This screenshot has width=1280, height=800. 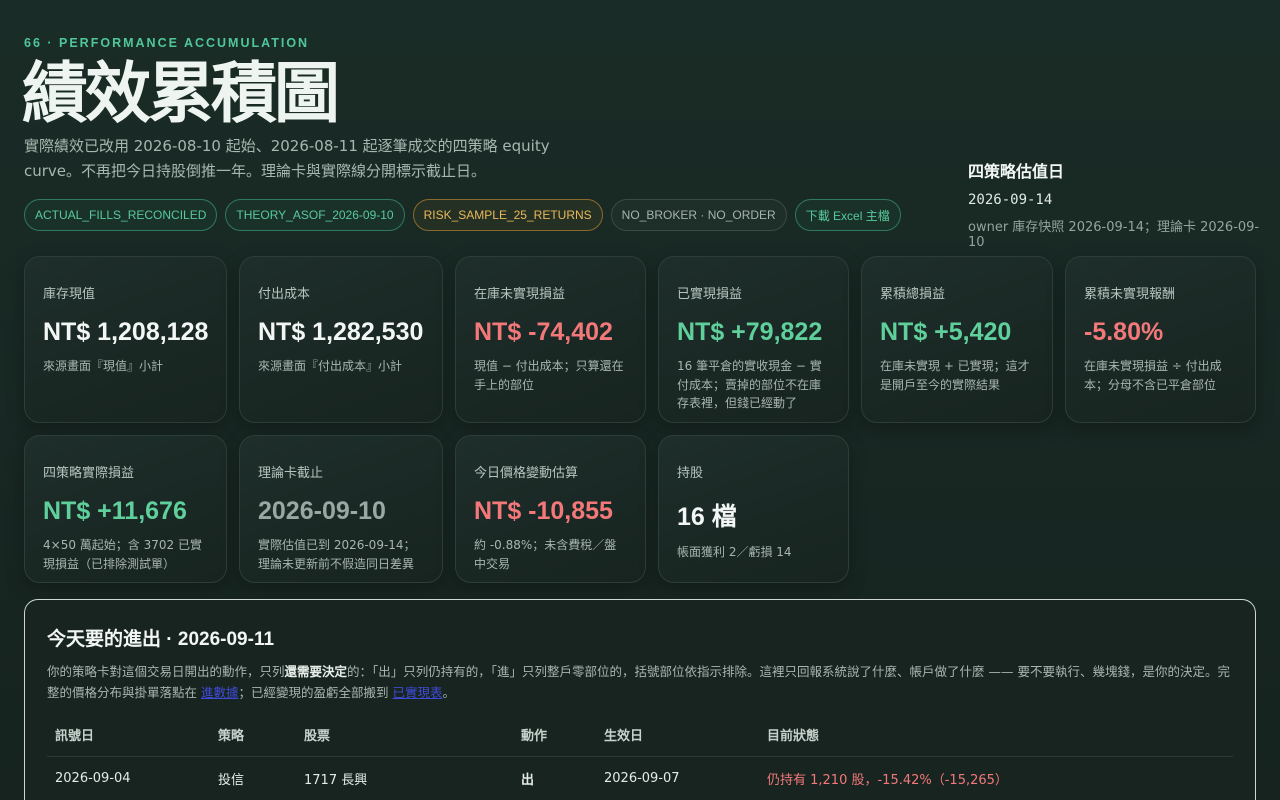 I want to click on cell-stock: 1717 長興, so click(x=404, y=778).